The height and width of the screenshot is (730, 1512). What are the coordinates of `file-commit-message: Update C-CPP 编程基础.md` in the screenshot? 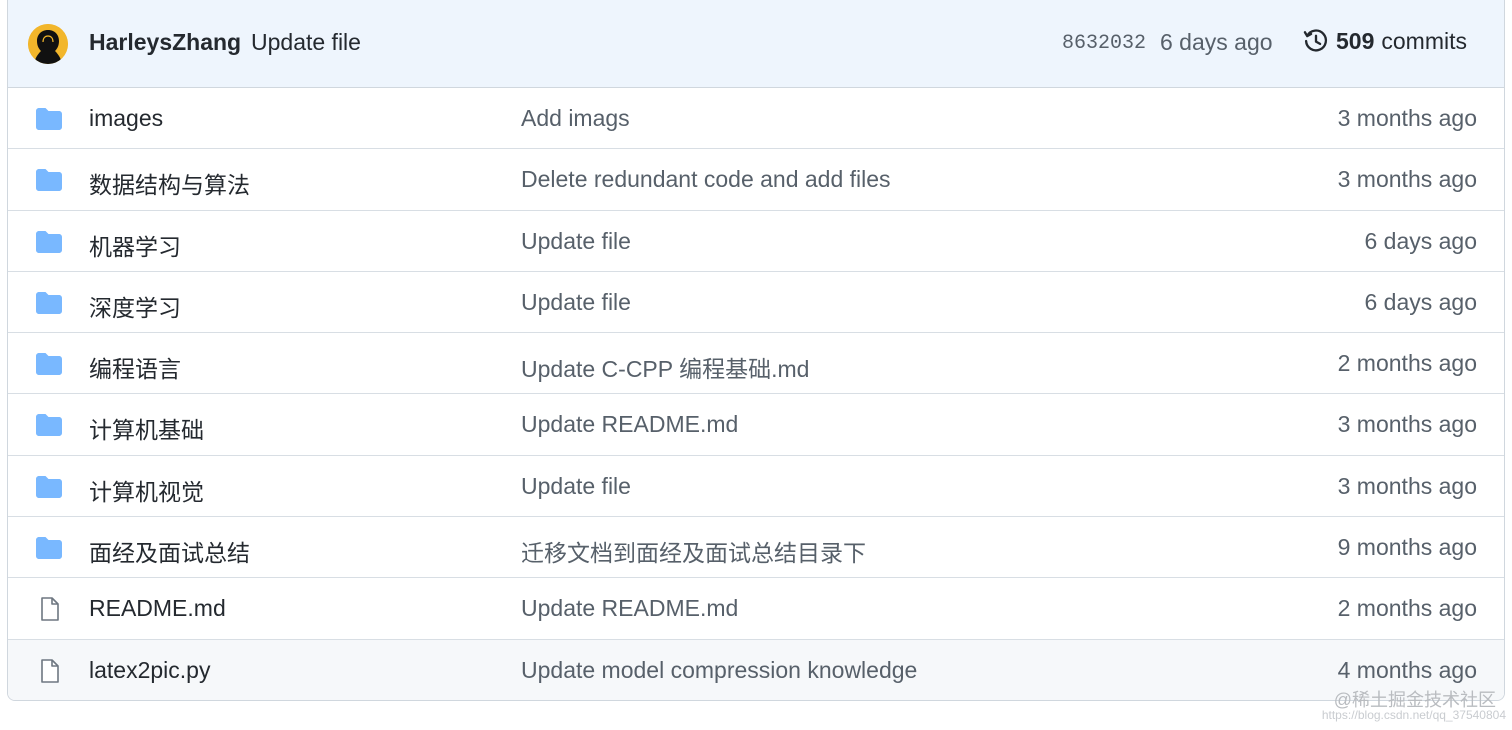 It's located at (665, 367).